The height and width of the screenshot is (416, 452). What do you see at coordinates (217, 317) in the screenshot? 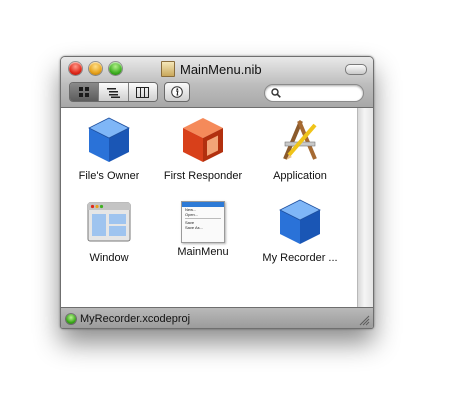
I see `status-bar: MyRecorder.xcodeproj` at bounding box center [217, 317].